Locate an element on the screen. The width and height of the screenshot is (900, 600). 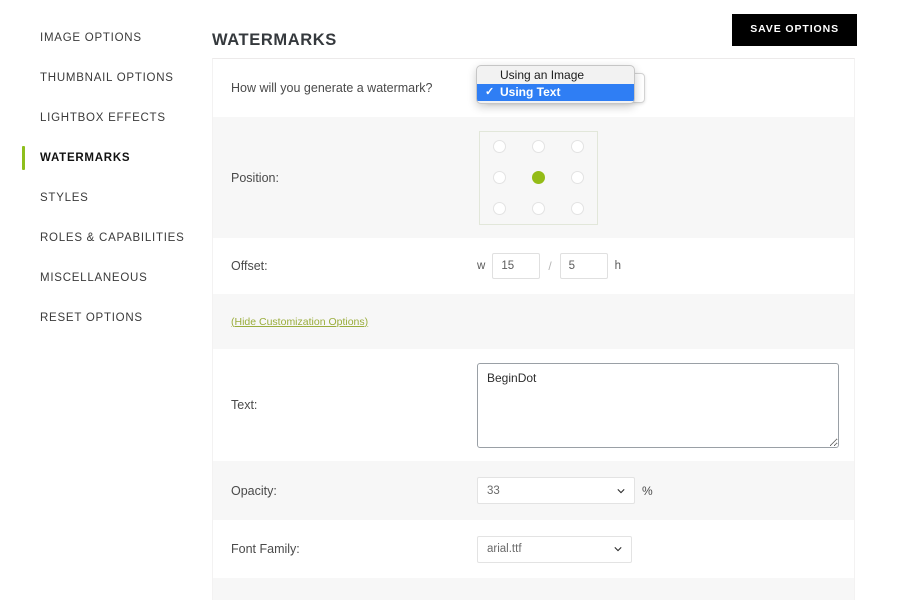
position-dot-top-right is located at coordinates (577, 147).